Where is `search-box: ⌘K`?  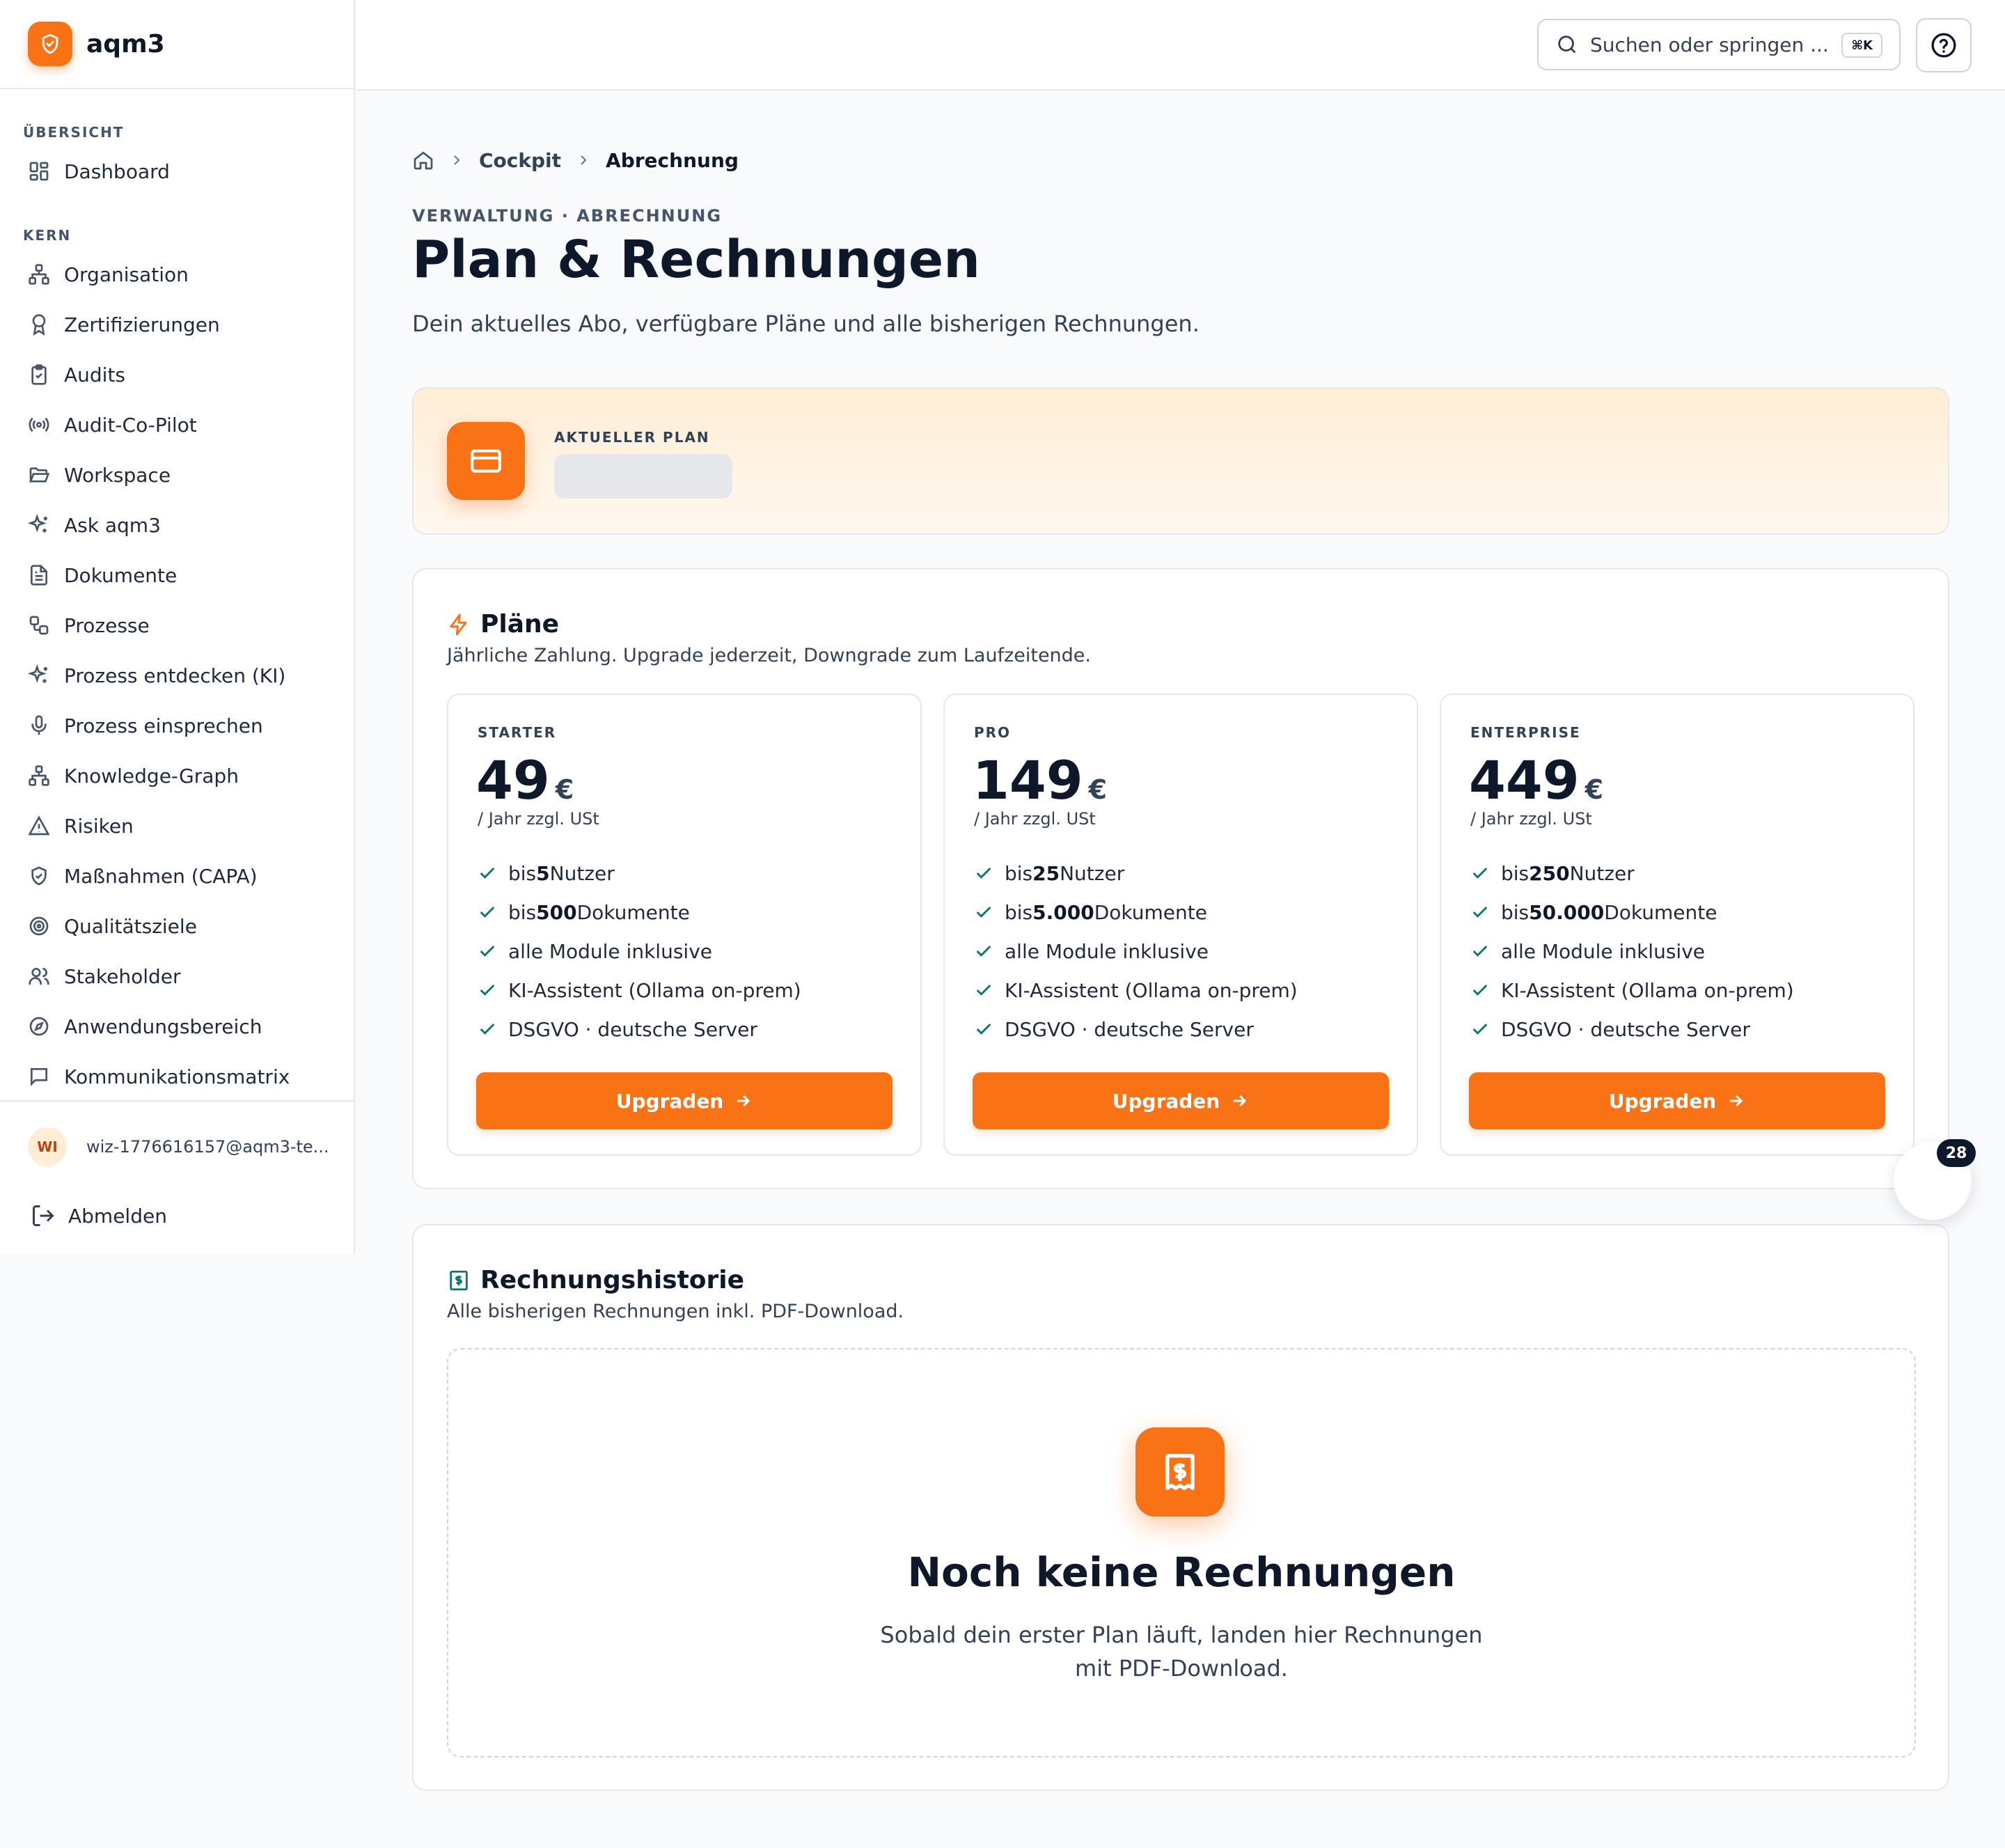
search-box: ⌘K is located at coordinates (1719, 45).